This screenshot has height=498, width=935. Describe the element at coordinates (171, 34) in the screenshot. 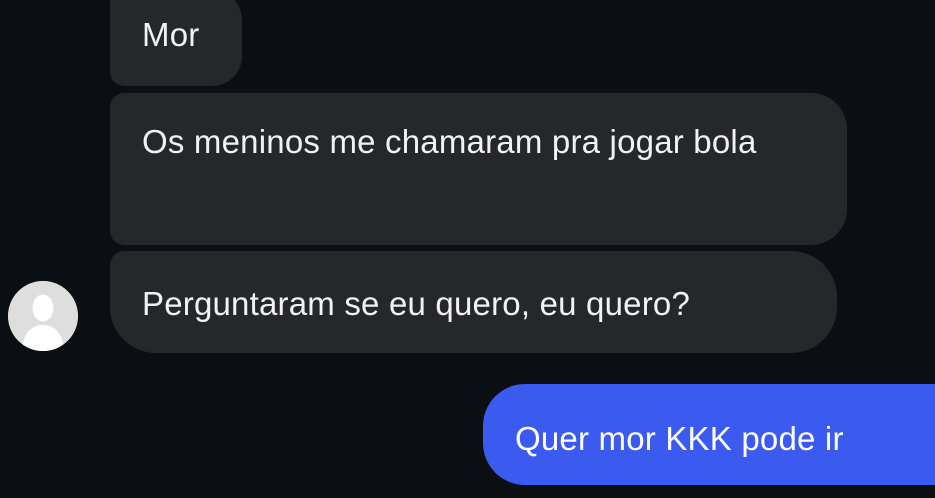

I see `message-text: Mor` at that location.